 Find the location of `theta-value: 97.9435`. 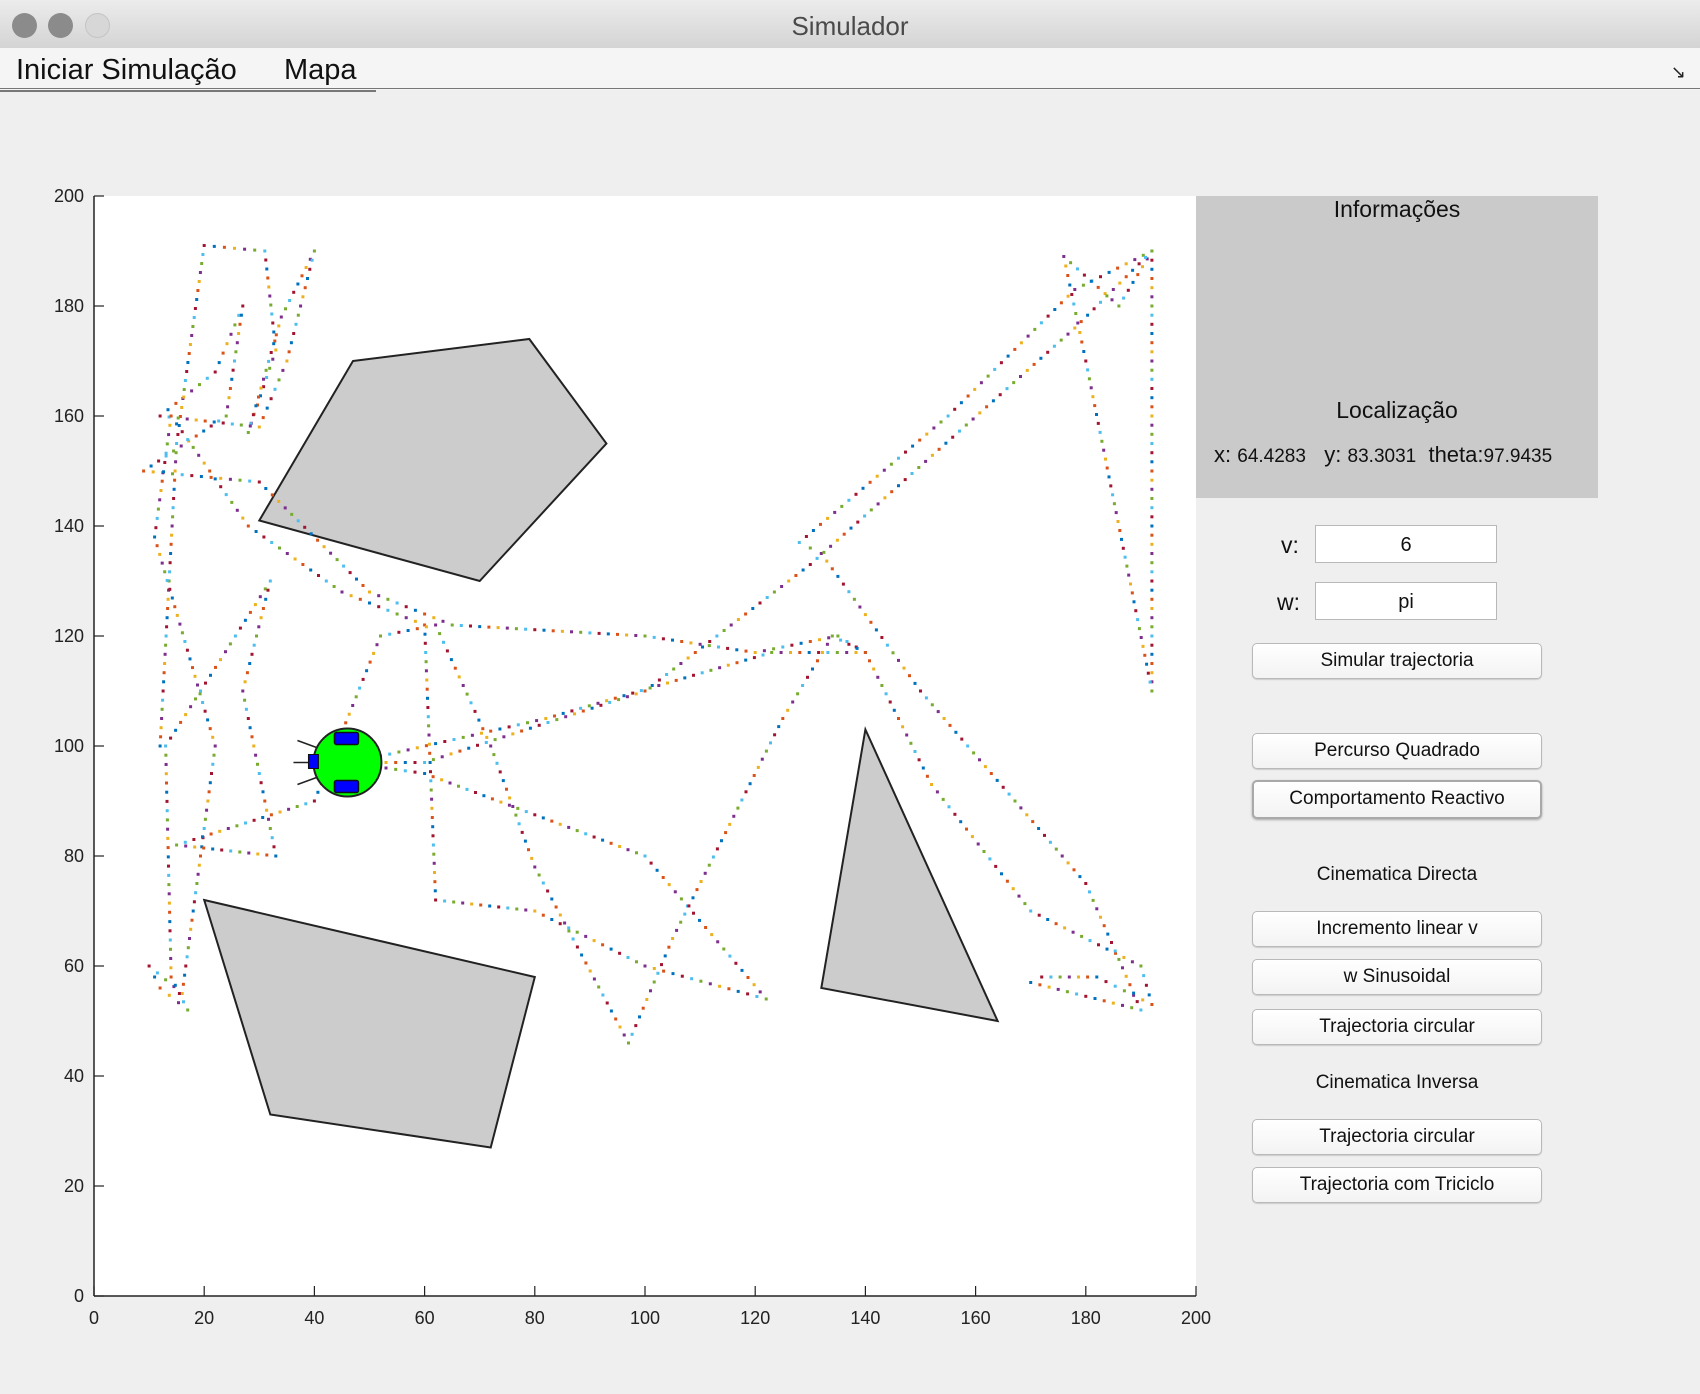

theta-value: 97.9435 is located at coordinates (1518, 456).